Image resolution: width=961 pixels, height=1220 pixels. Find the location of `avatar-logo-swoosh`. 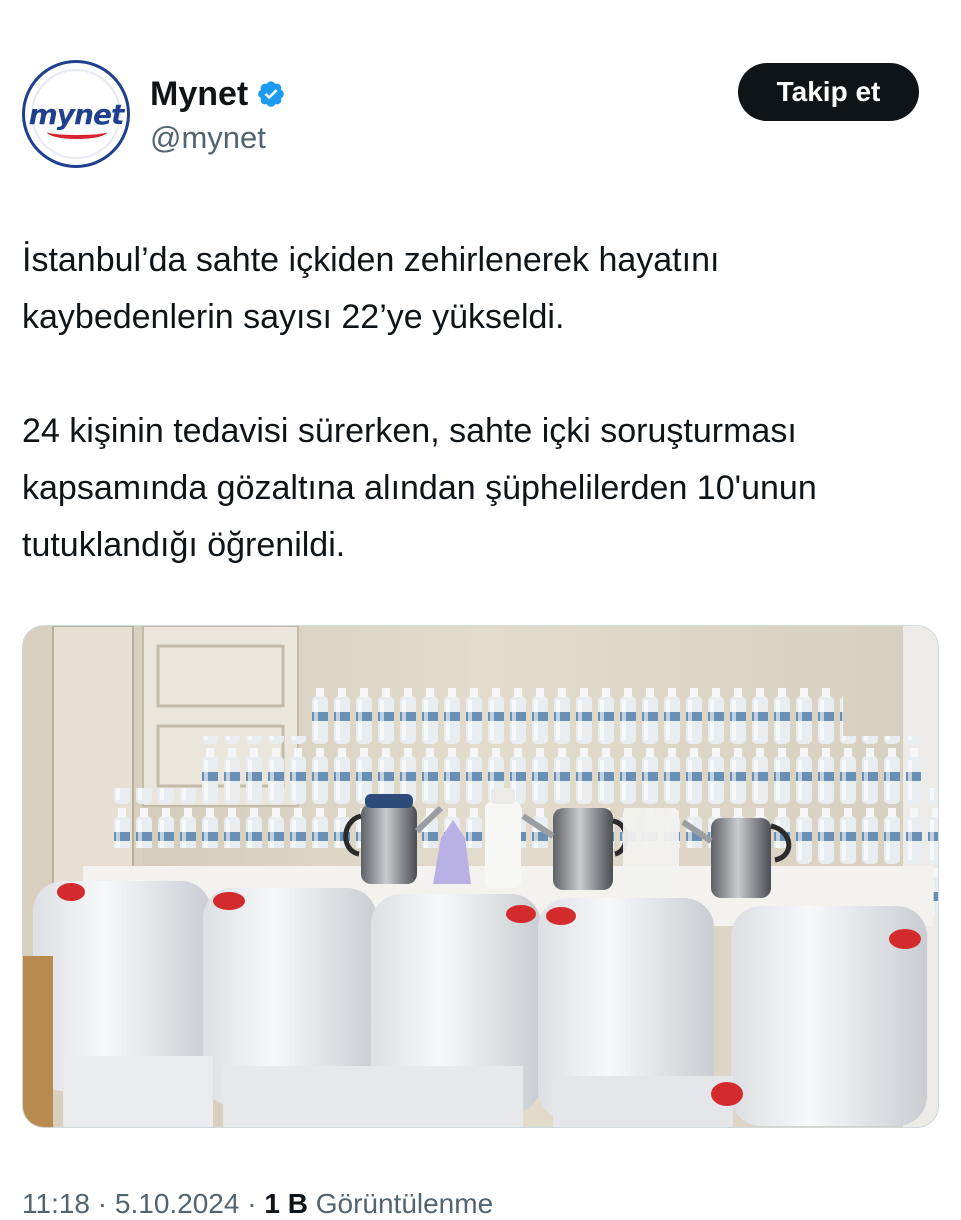

avatar-logo-swoosh is located at coordinates (77, 132).